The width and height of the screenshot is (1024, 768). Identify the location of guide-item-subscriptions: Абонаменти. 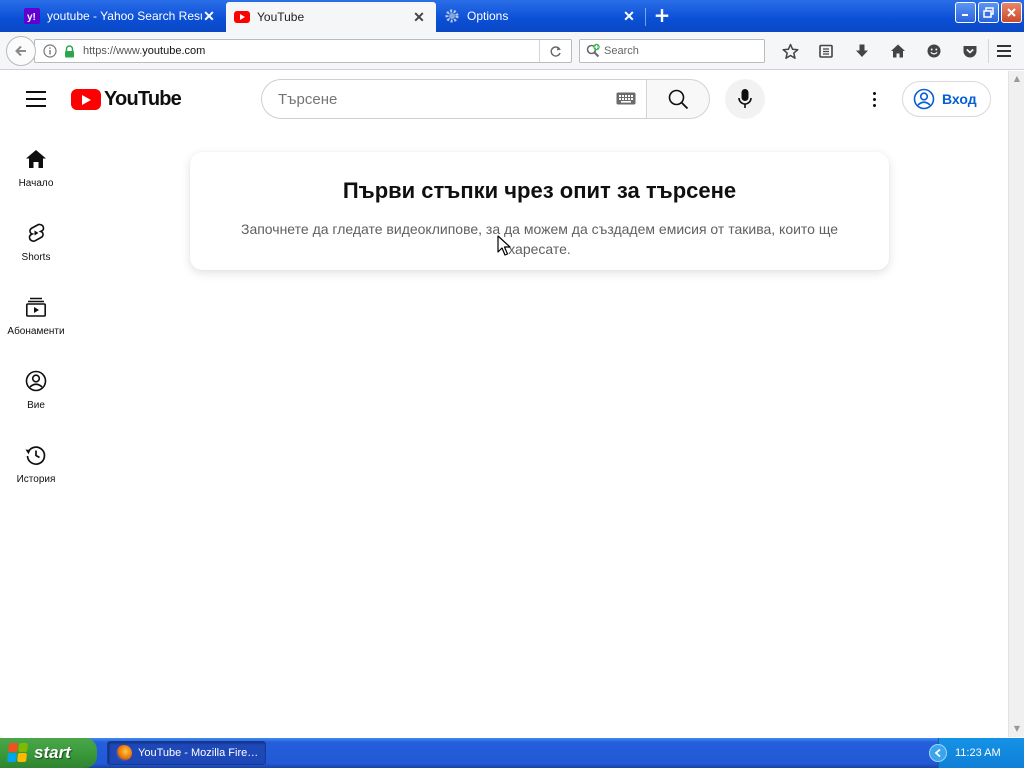
(36, 312).